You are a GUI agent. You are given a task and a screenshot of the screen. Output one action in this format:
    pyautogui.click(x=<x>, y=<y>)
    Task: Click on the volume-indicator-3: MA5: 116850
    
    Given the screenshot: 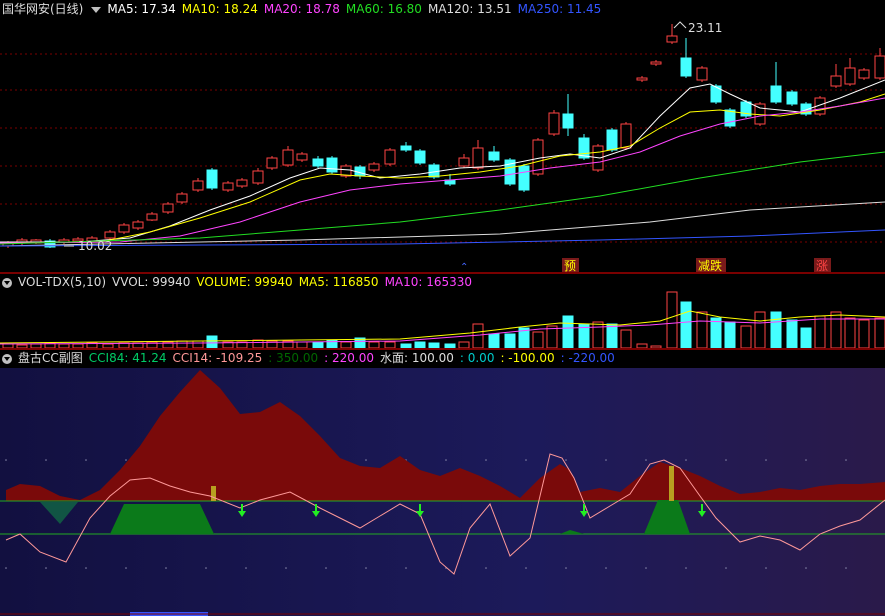 What is the action you would take?
    pyautogui.click(x=338, y=282)
    